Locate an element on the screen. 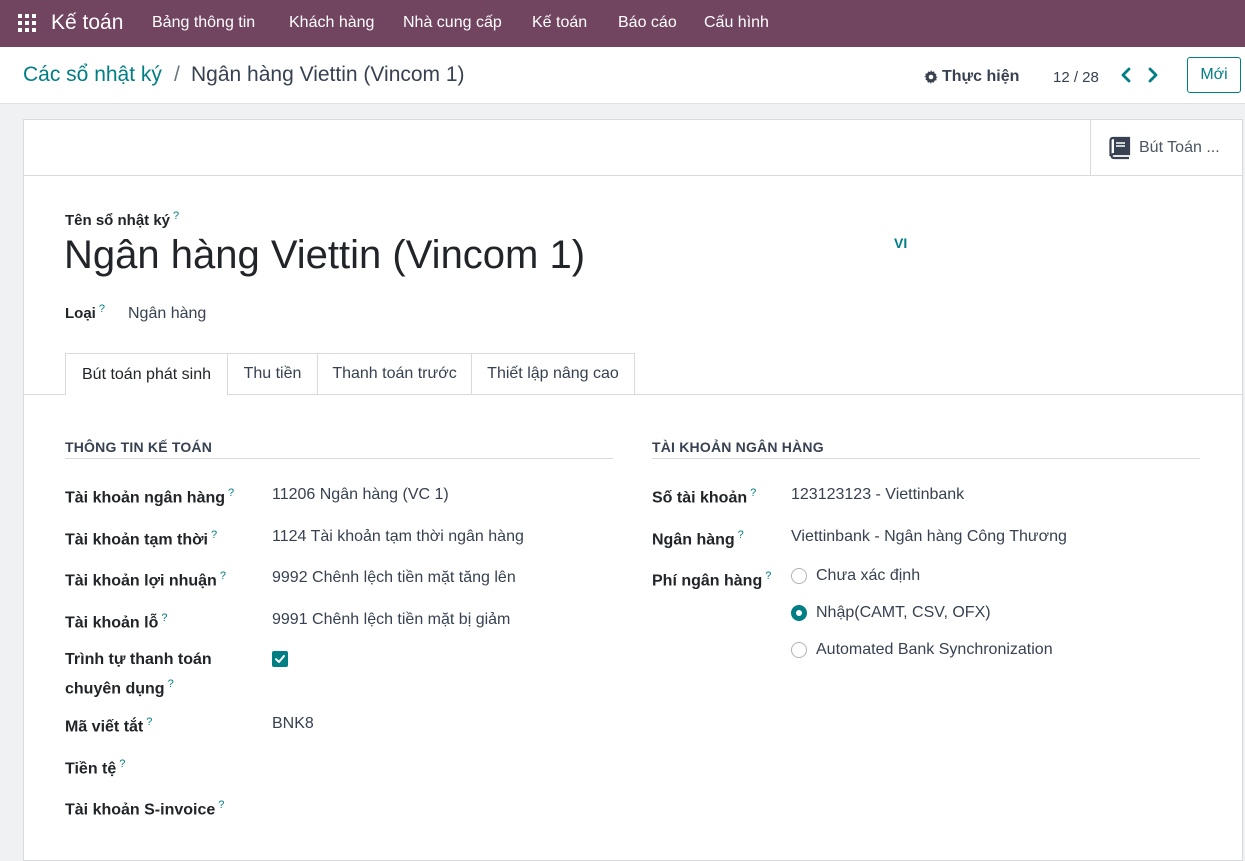 The width and height of the screenshot is (1245, 861). radio-automated-sync-label: Automated Bank Synchronization is located at coordinates (934, 650).